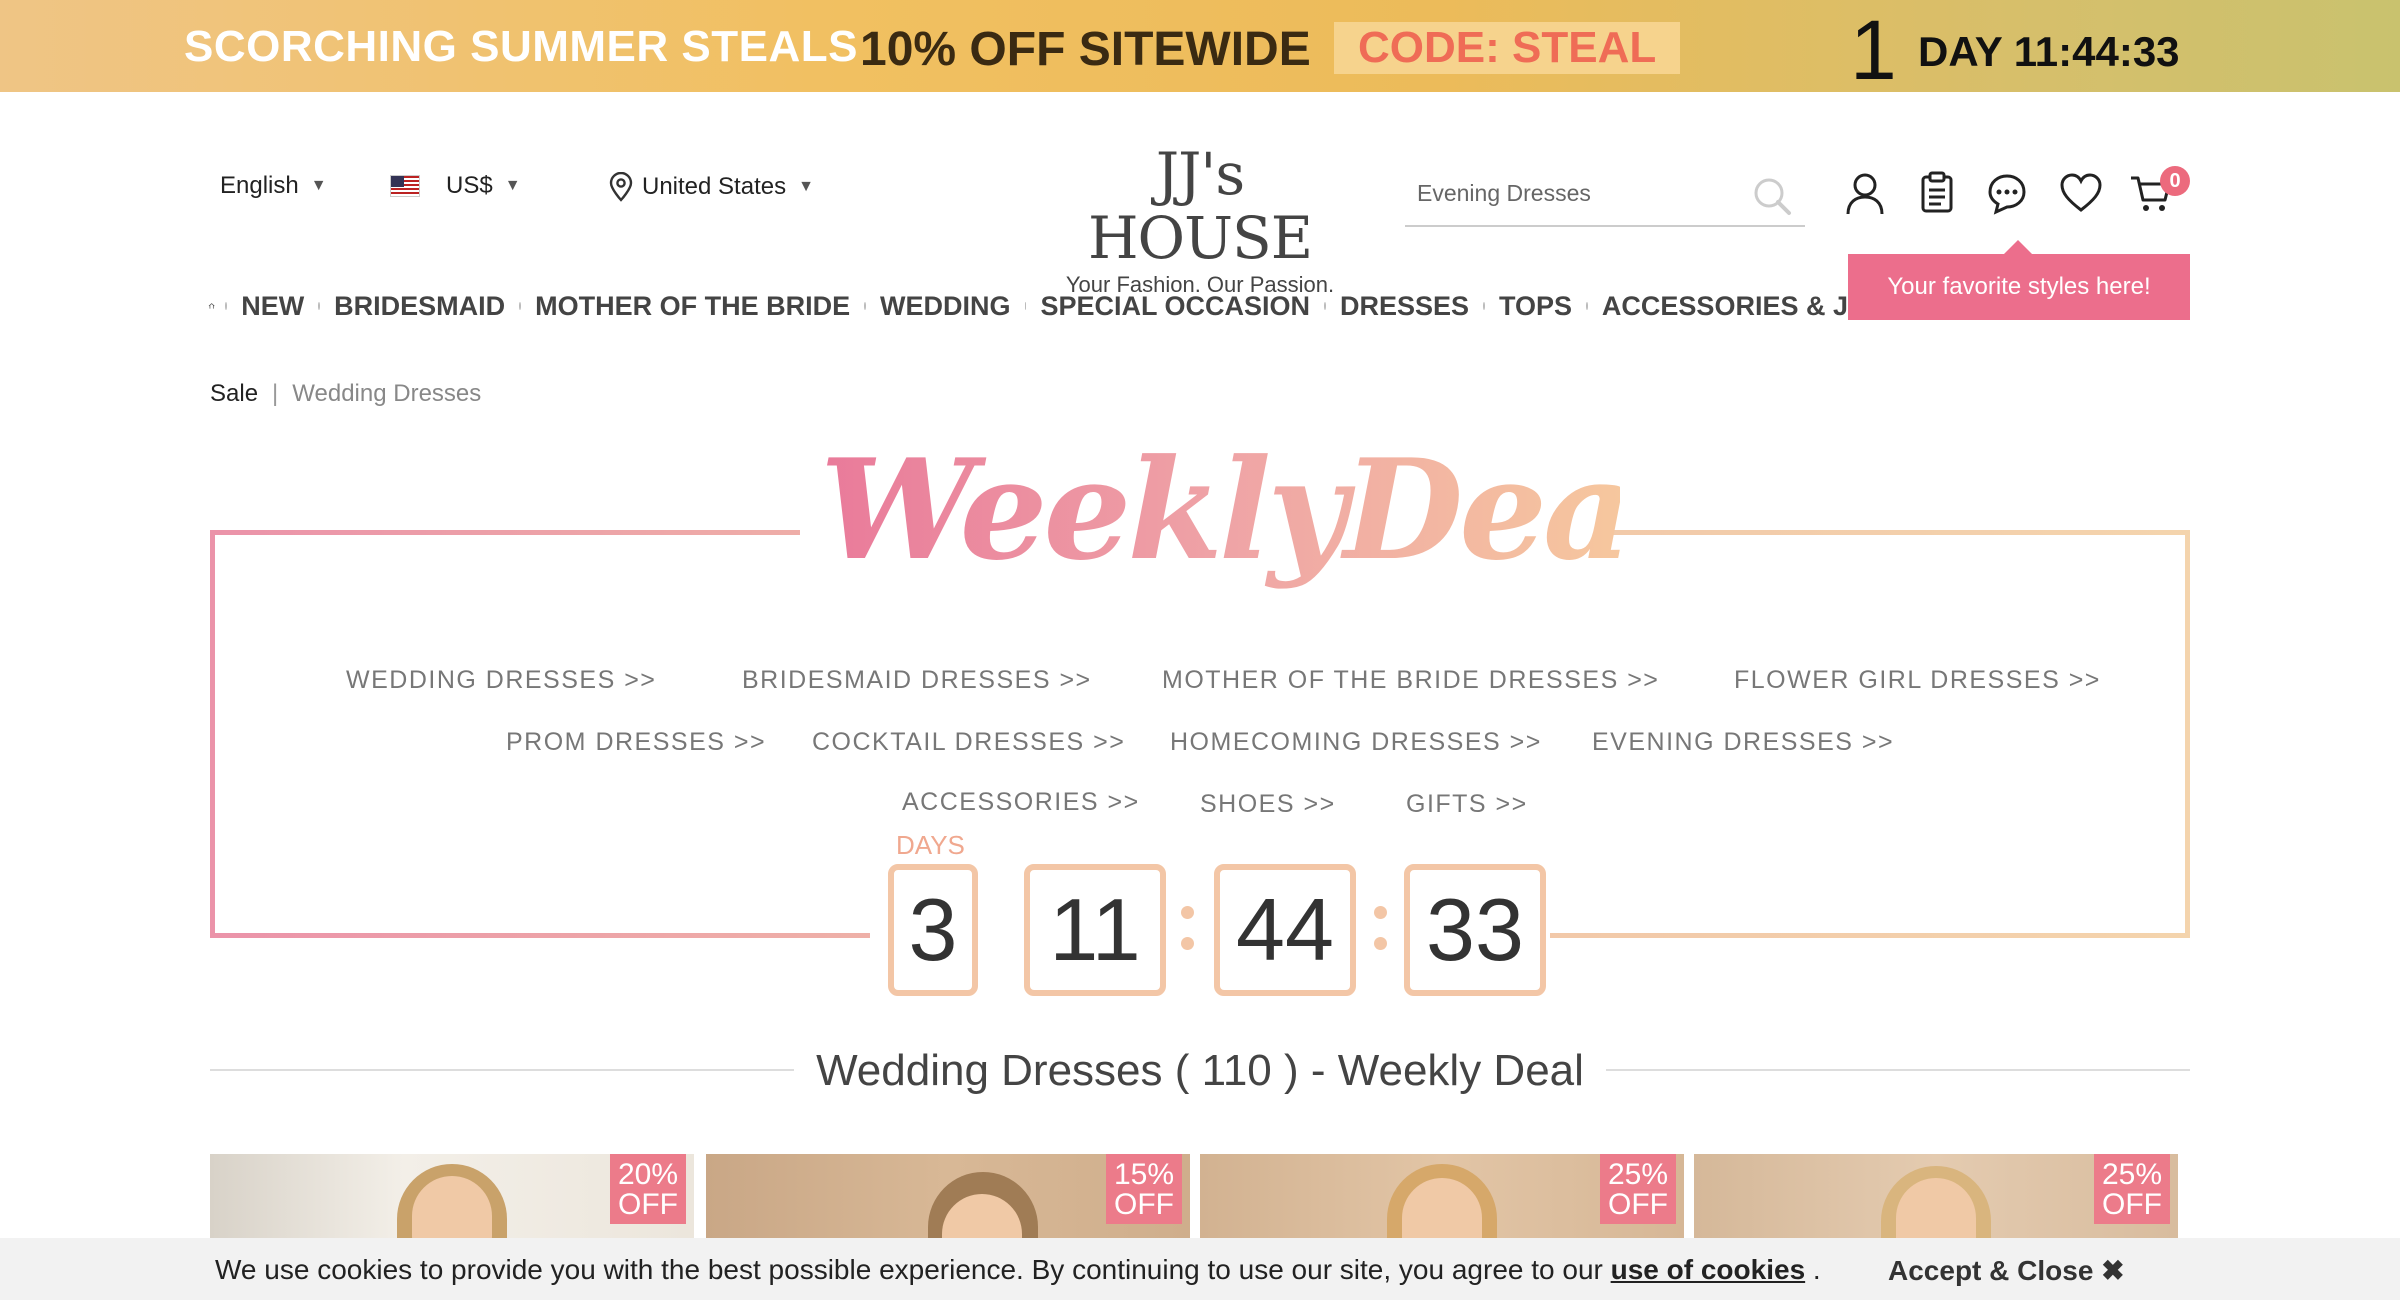  What do you see at coordinates (1873, 50) in the screenshot?
I see `promo-countdown-days: 1` at bounding box center [1873, 50].